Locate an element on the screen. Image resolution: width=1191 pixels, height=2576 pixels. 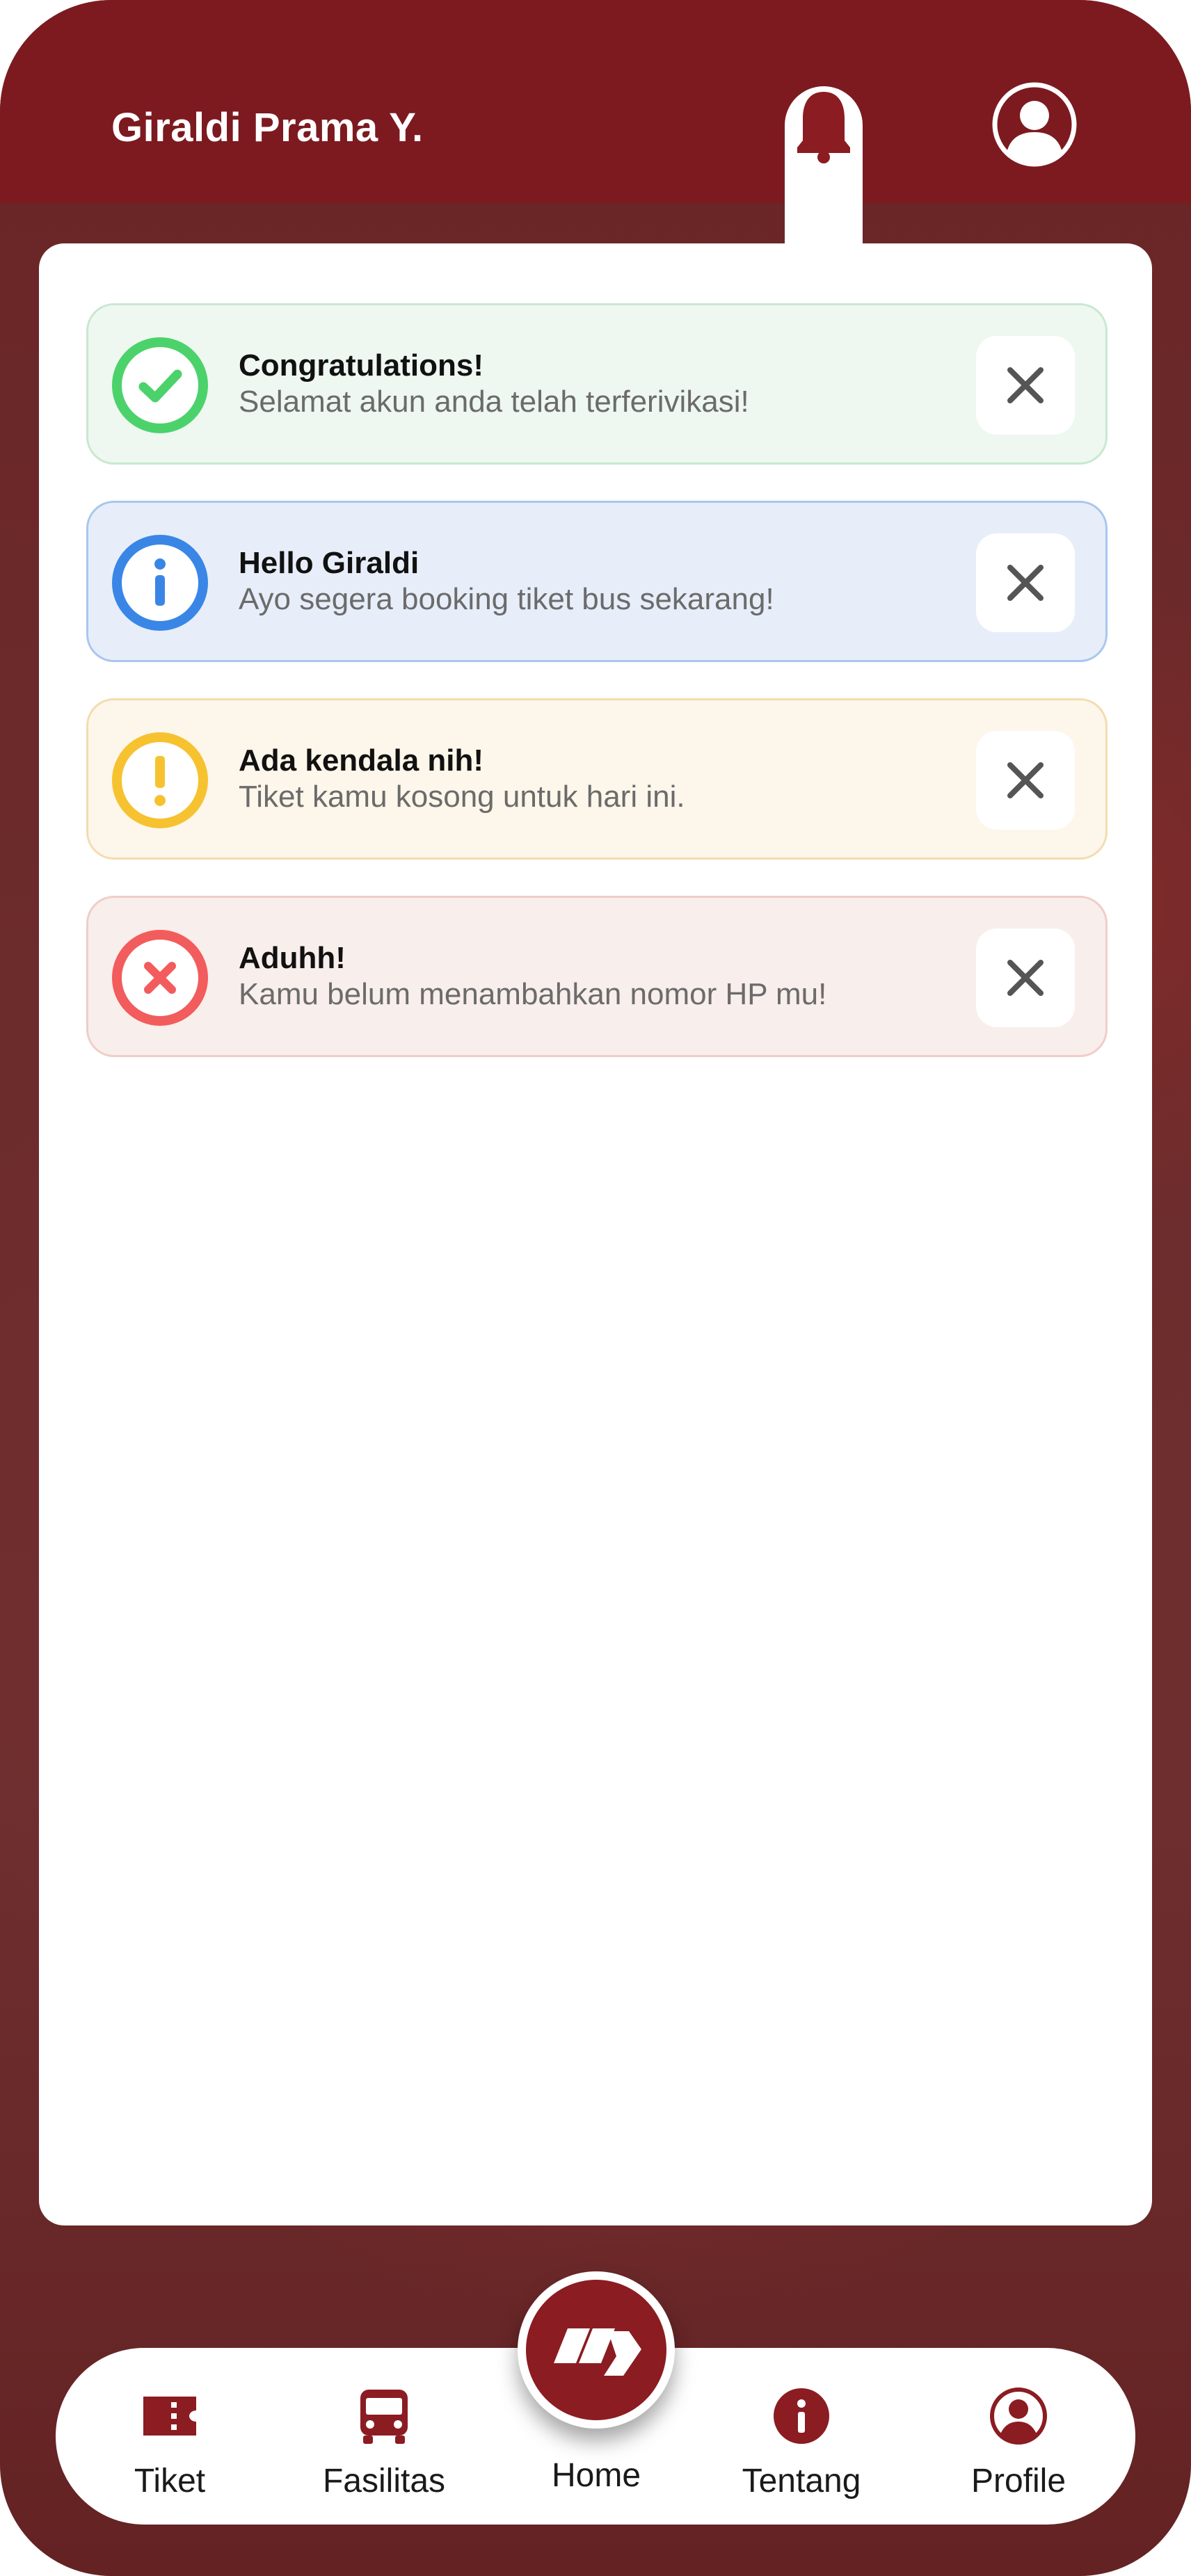
notification-message: Tiket kamu kosong untuk hari ini. is located at coordinates (462, 797).